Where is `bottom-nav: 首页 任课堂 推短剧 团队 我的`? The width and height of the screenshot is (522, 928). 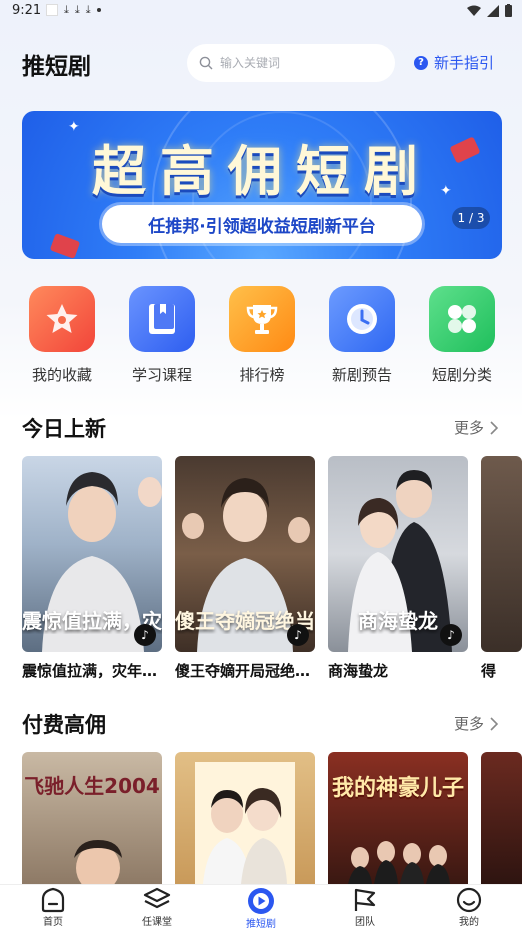 bottom-nav: 首页 任课堂 推短剧 团队 我的 is located at coordinates (261, 906).